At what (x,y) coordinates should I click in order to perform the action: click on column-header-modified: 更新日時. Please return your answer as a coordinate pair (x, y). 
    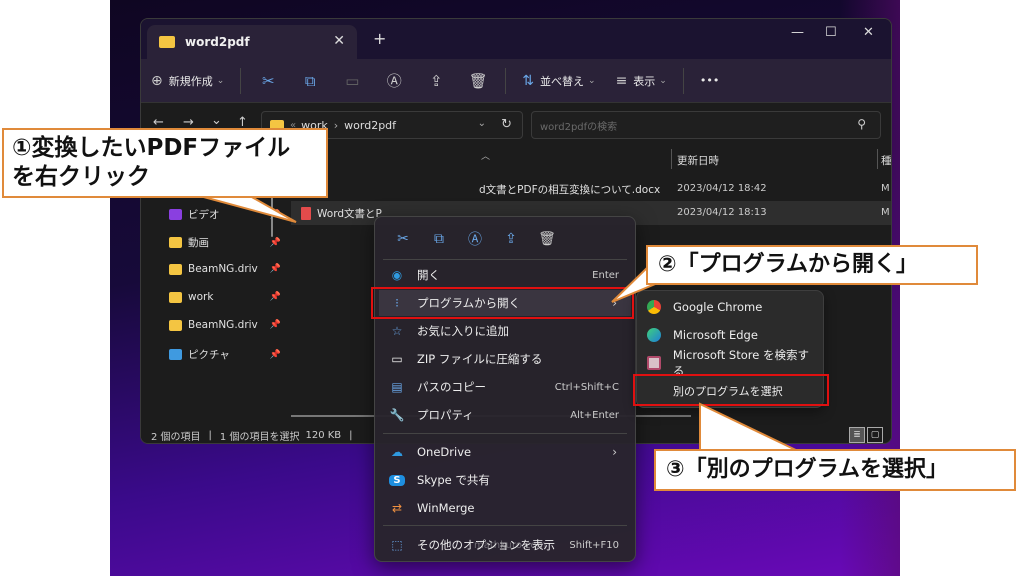
    Looking at the image, I should click on (698, 160).